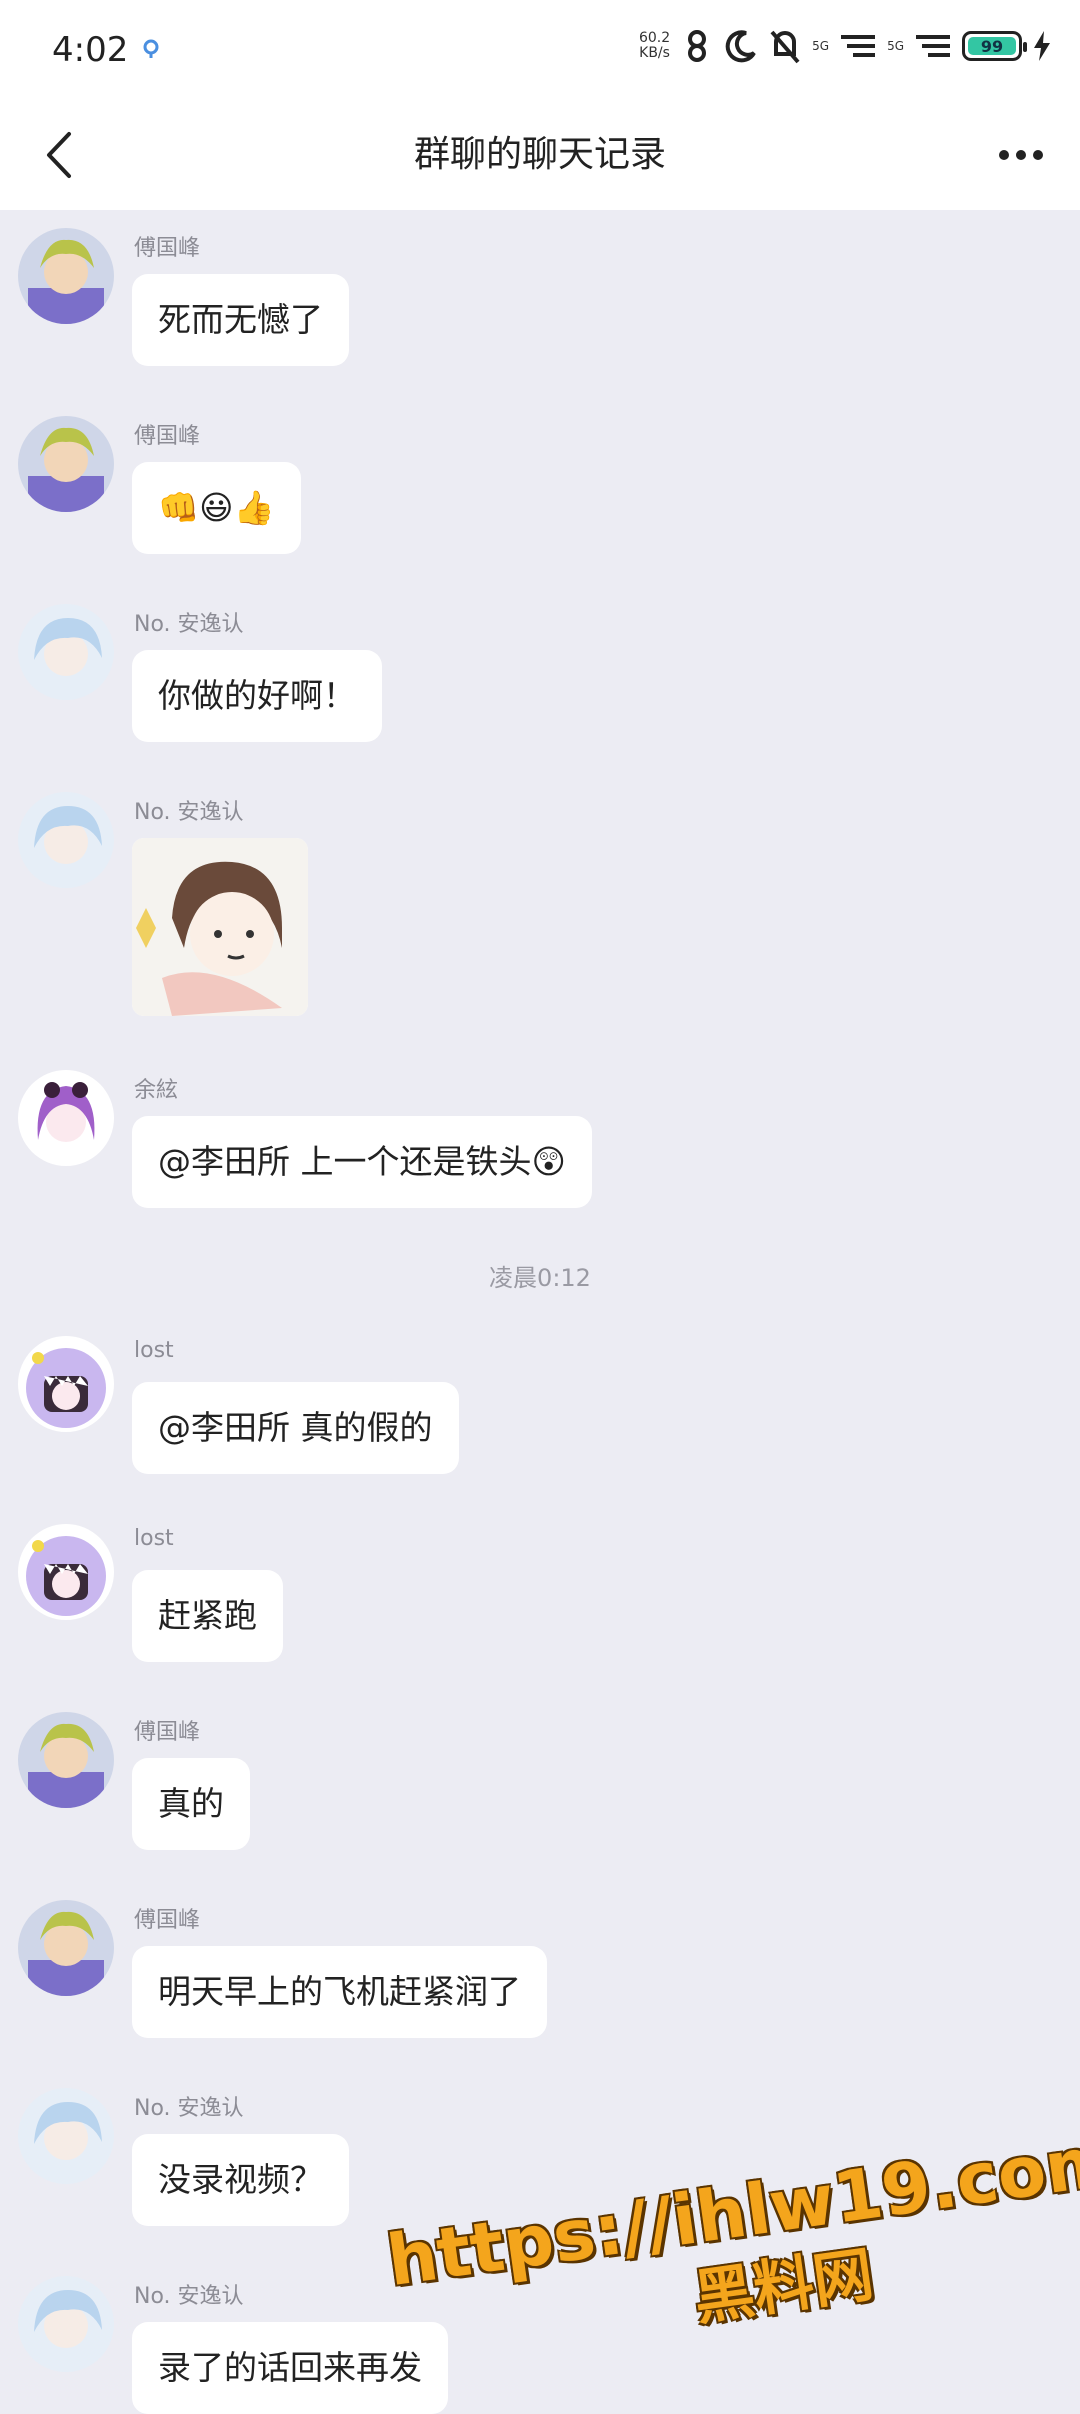 The height and width of the screenshot is (2414, 1080). Describe the element at coordinates (731, 2250) in the screenshot. I see `watermark: https://ihlw19.com 黑料网` at that location.